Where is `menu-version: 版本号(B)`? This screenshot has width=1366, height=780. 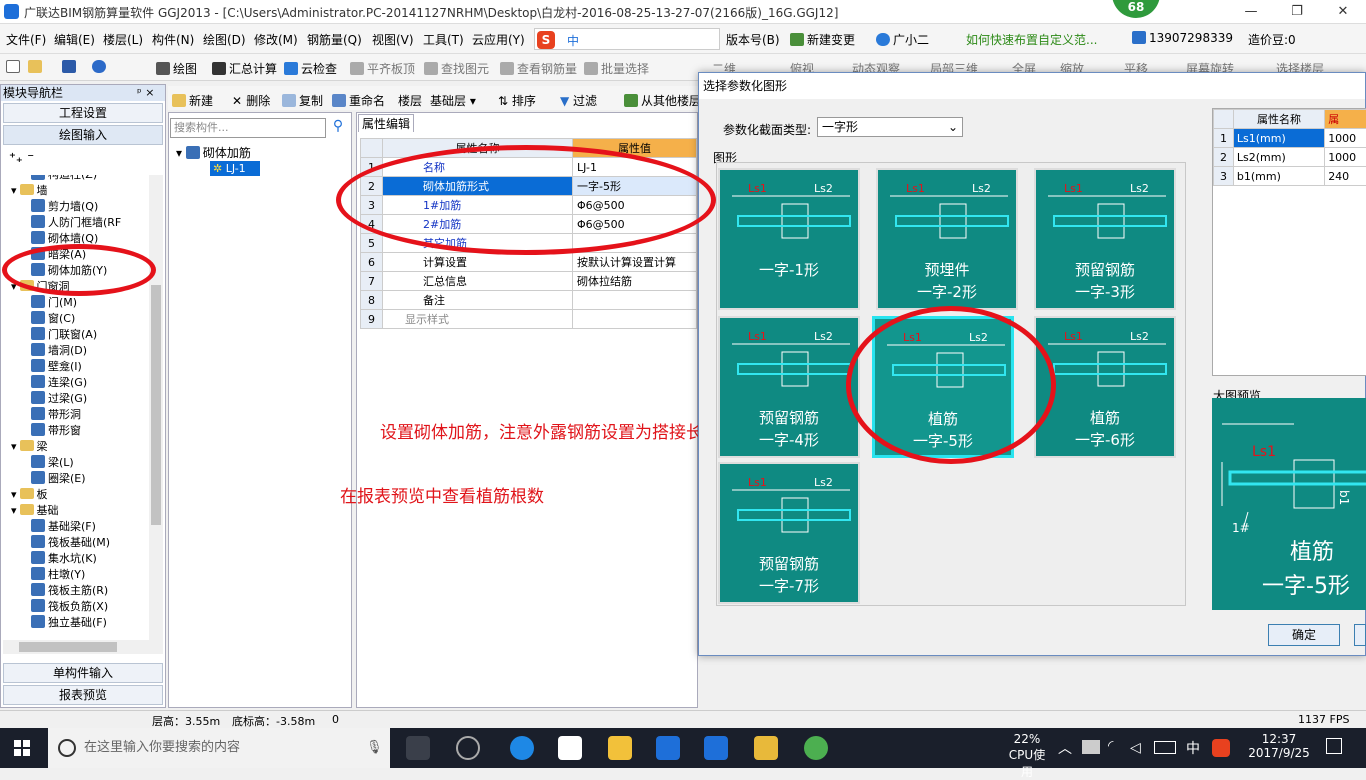
menu-version: 版本号(B) is located at coordinates (753, 39).